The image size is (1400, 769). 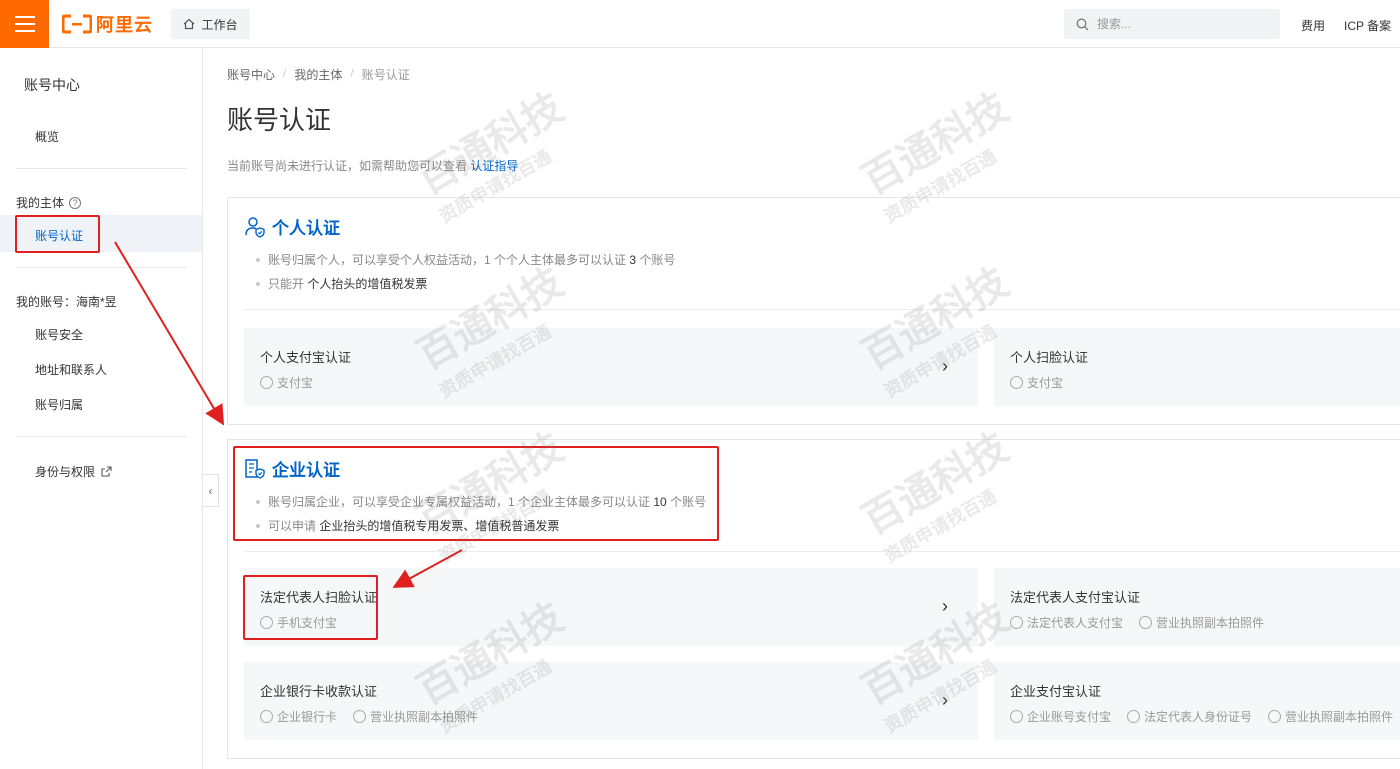 I want to click on aliyun-logo: 阿里云, so click(x=107, y=24).